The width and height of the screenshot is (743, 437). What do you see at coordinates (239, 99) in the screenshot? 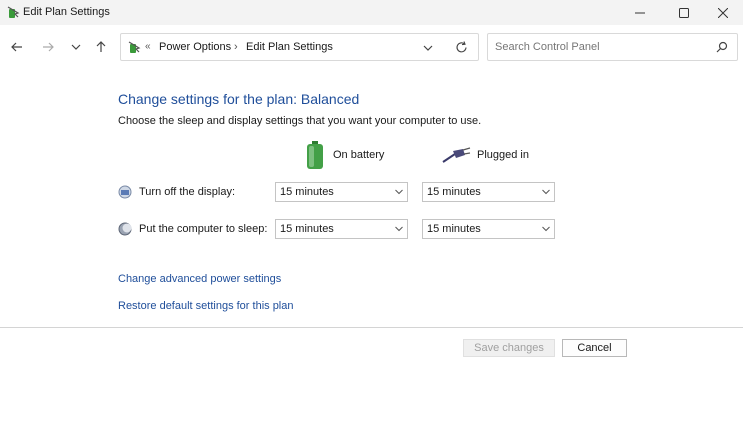
I see `page-title: Change settings for the plan: Balanced` at bounding box center [239, 99].